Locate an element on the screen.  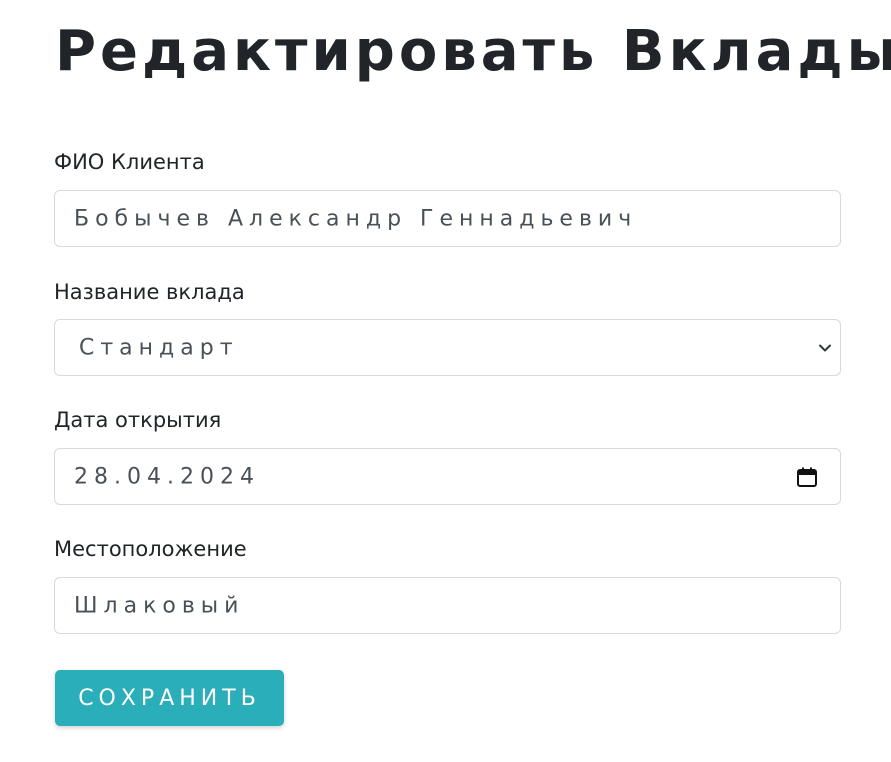
save-button: СОХРАНИТЬ is located at coordinates (169, 698).